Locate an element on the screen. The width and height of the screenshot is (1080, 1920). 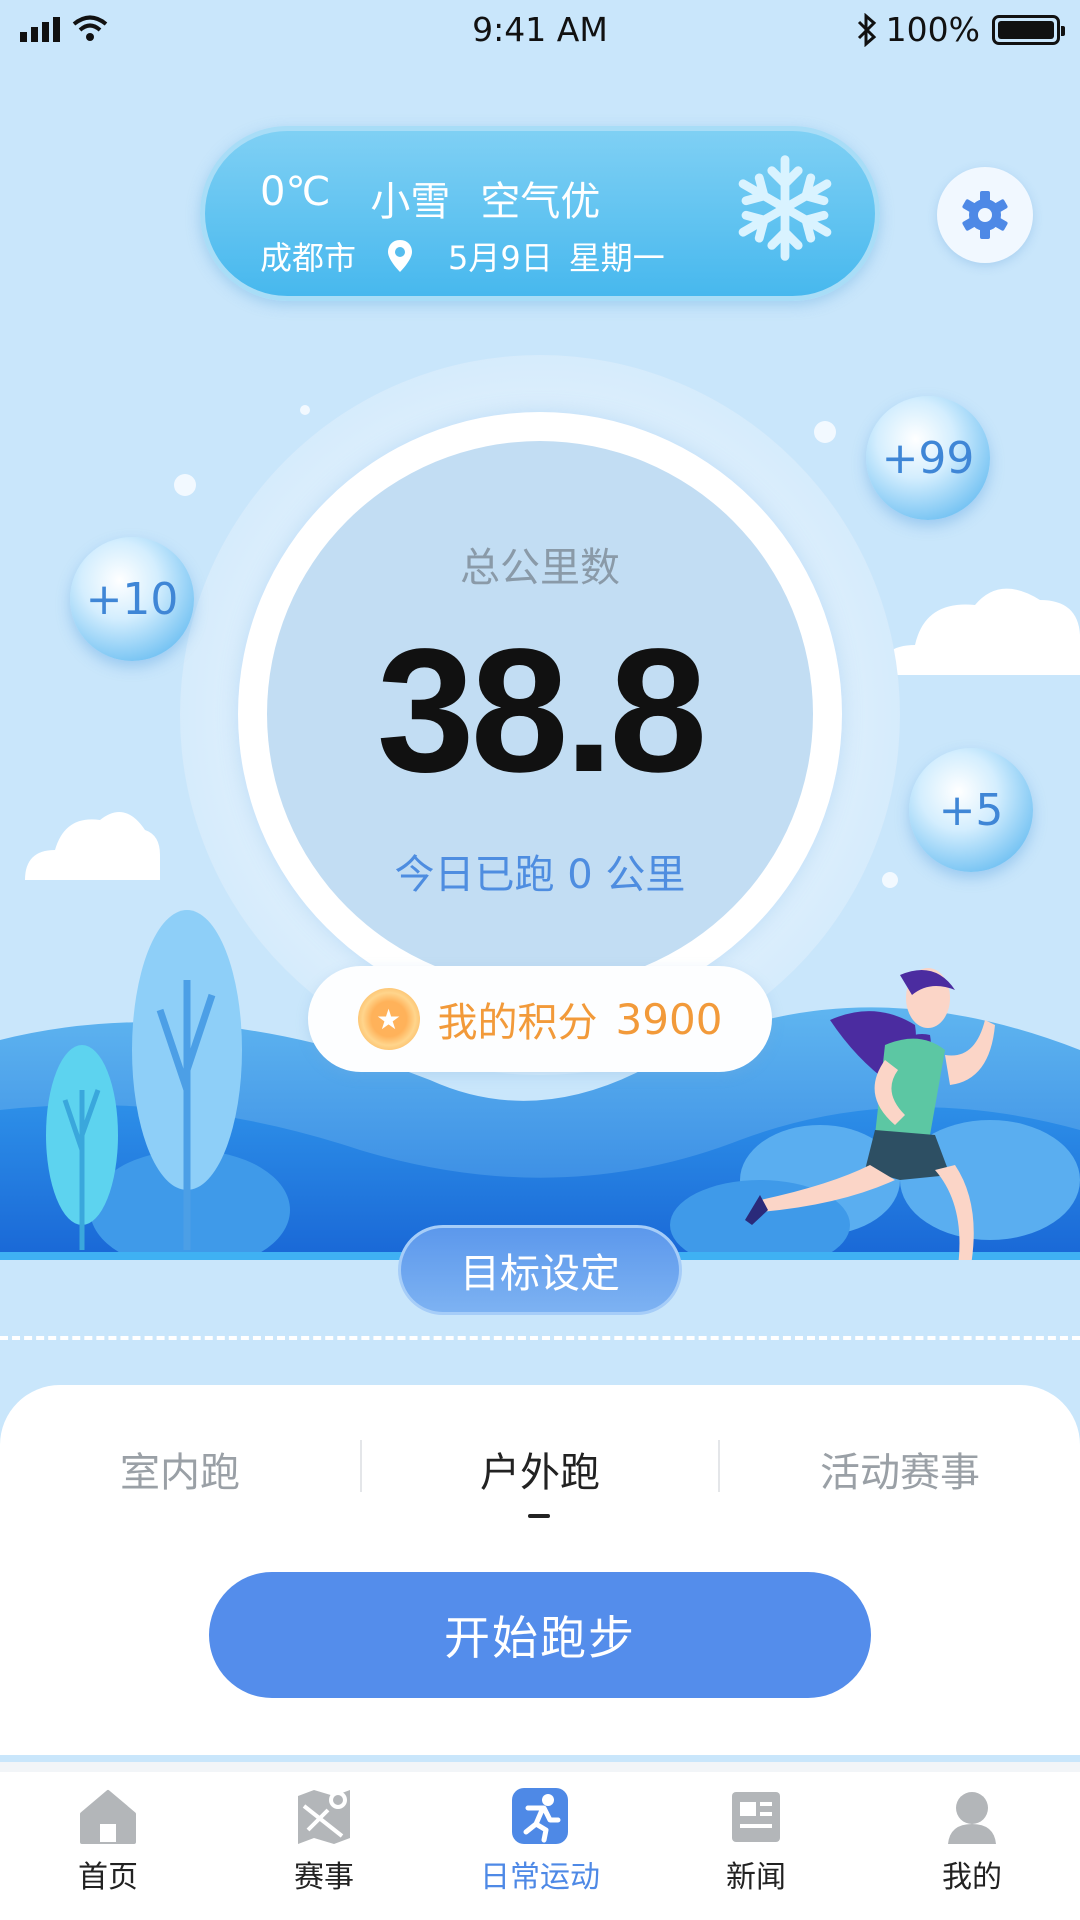
weather-city: 成都市 is located at coordinates (308, 258).